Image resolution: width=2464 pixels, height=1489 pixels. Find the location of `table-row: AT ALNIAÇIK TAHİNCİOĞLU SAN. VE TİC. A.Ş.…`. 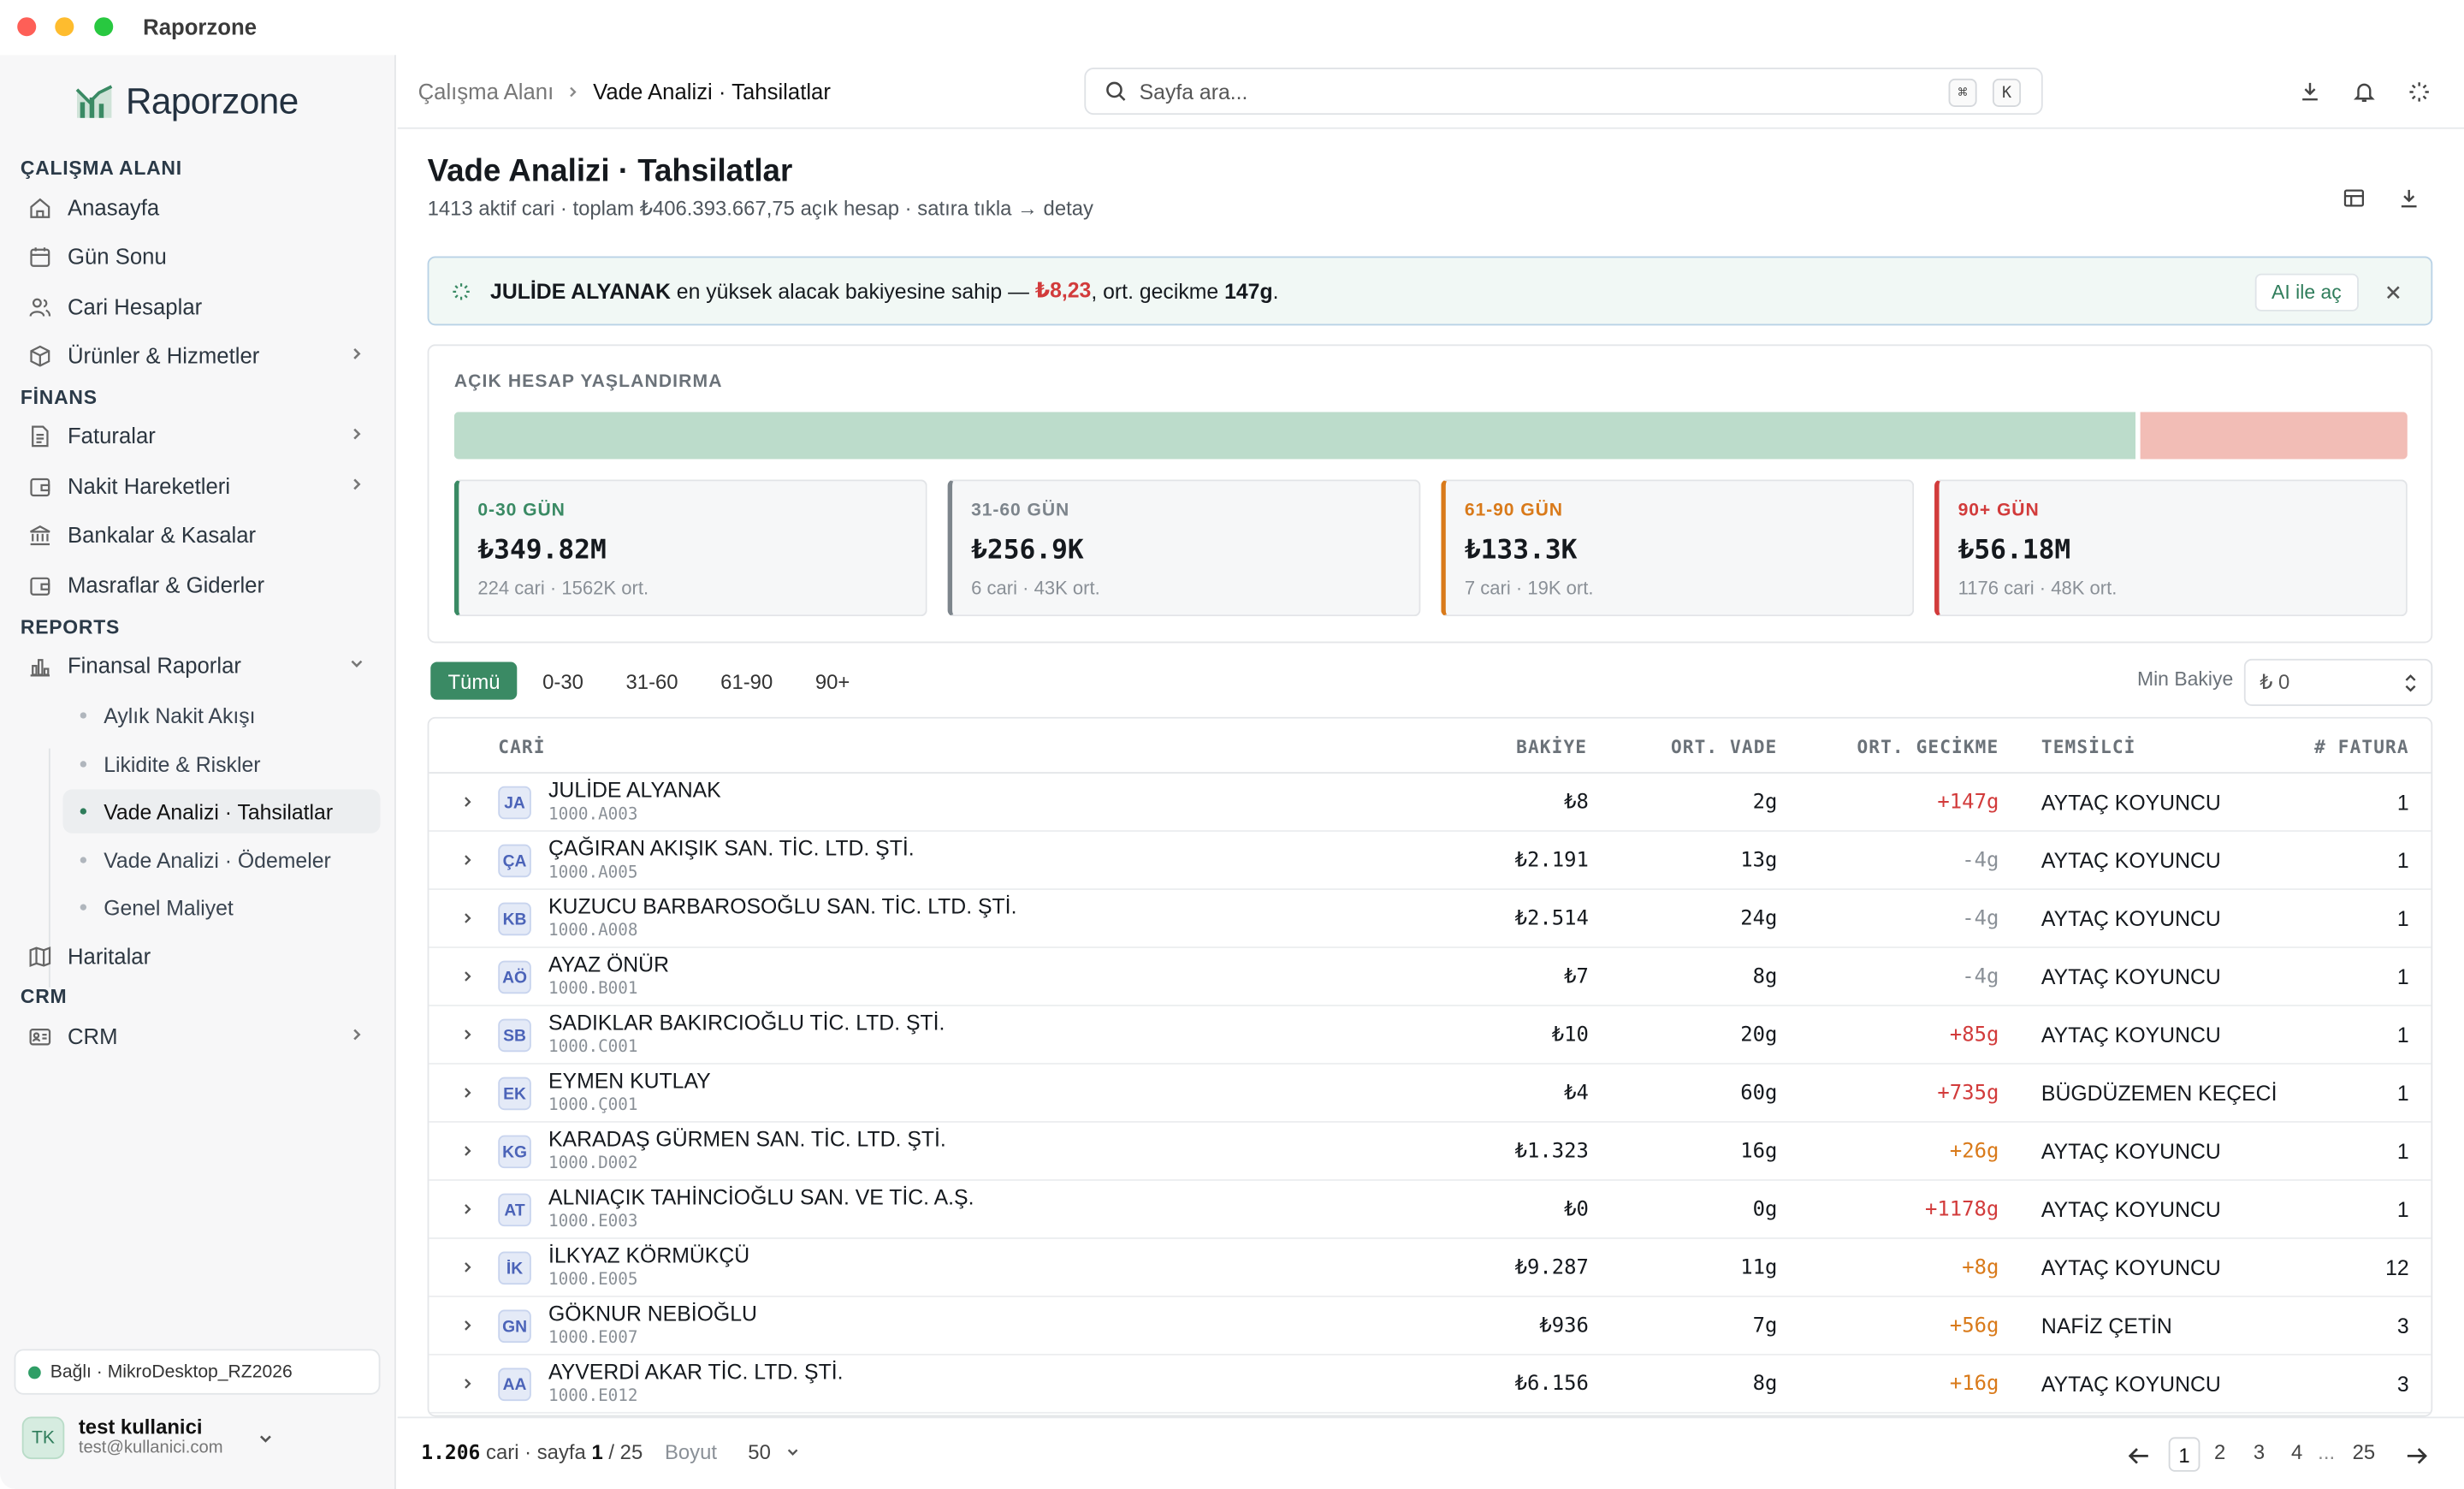

table-row: AT ALNIAÇIK TAHİNCİOĞLU SAN. VE TİC. A.Ş.… is located at coordinates (1430, 1210).